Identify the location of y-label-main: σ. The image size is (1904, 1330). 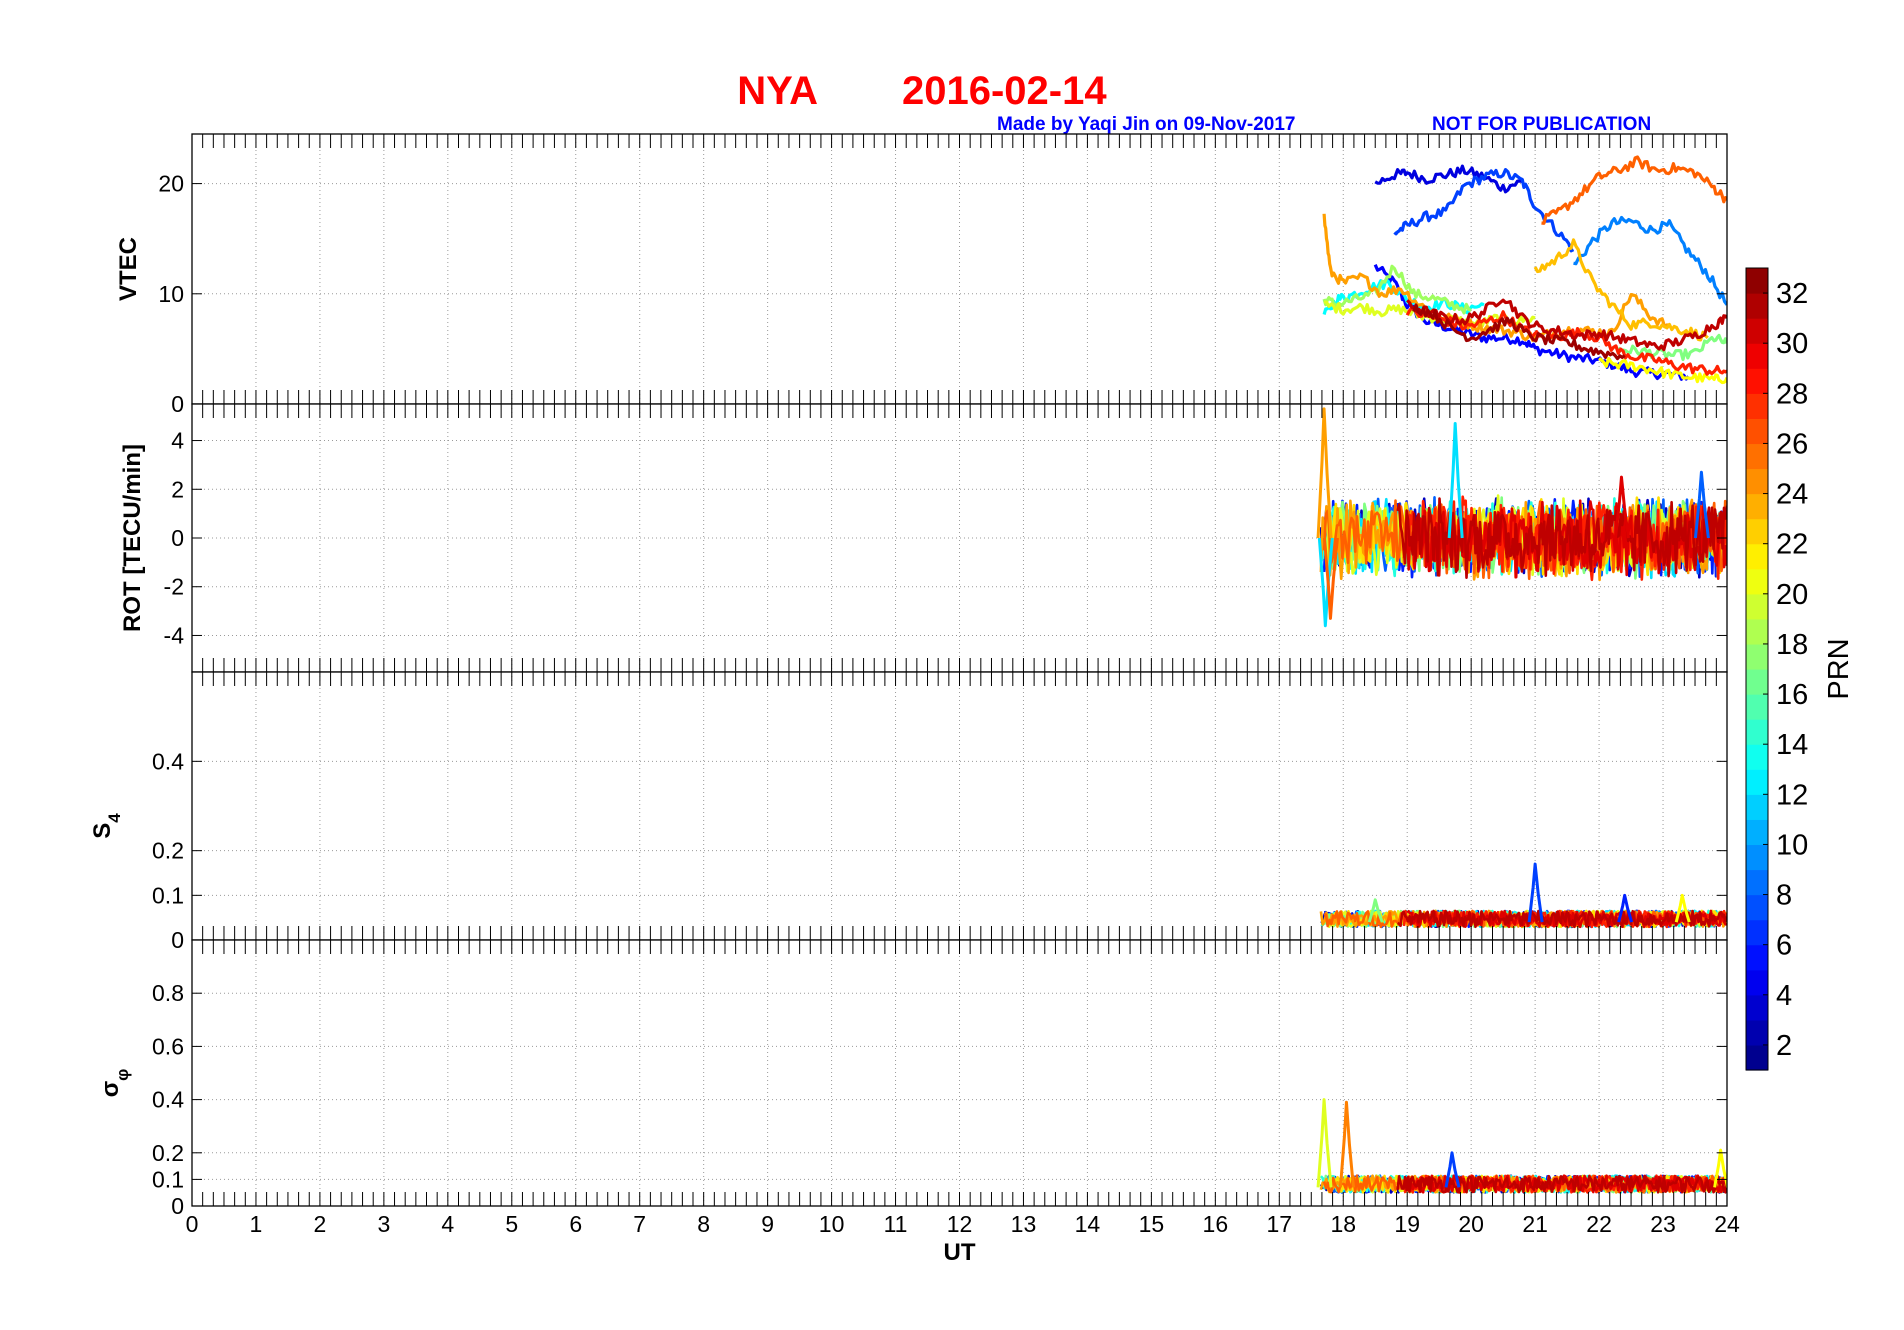
(110, 1089).